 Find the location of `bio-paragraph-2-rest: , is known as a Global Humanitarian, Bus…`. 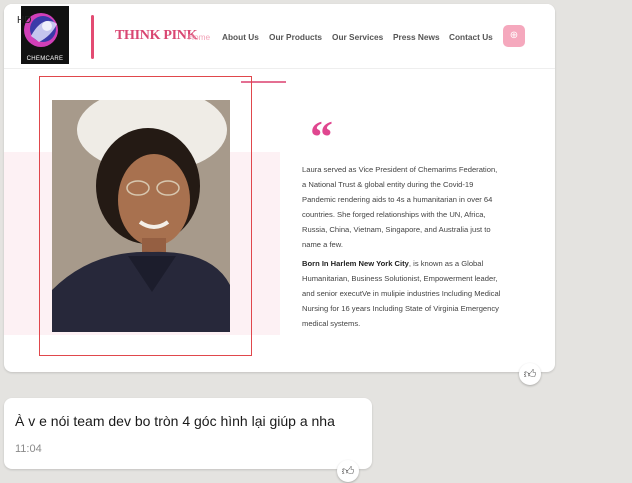

bio-paragraph-2-rest: , is known as a Global Humanitarian, Bus… is located at coordinates (401, 293).